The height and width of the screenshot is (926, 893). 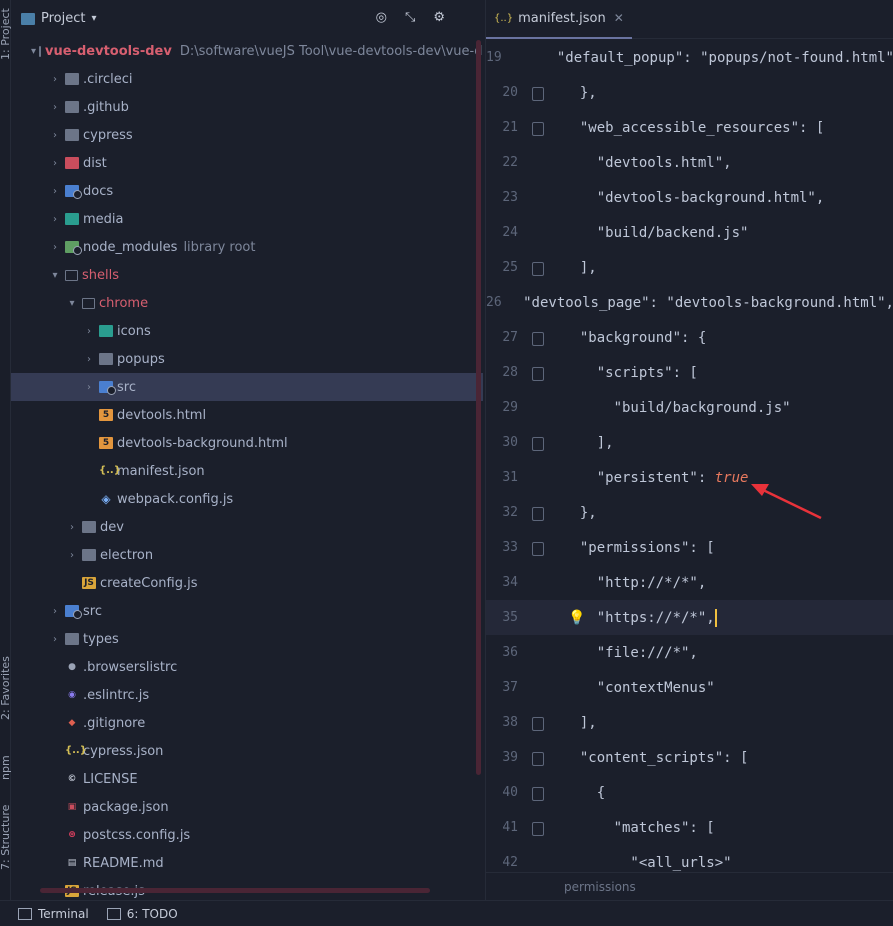 I want to click on tree-item: © LICENSE, so click(x=247, y=779).